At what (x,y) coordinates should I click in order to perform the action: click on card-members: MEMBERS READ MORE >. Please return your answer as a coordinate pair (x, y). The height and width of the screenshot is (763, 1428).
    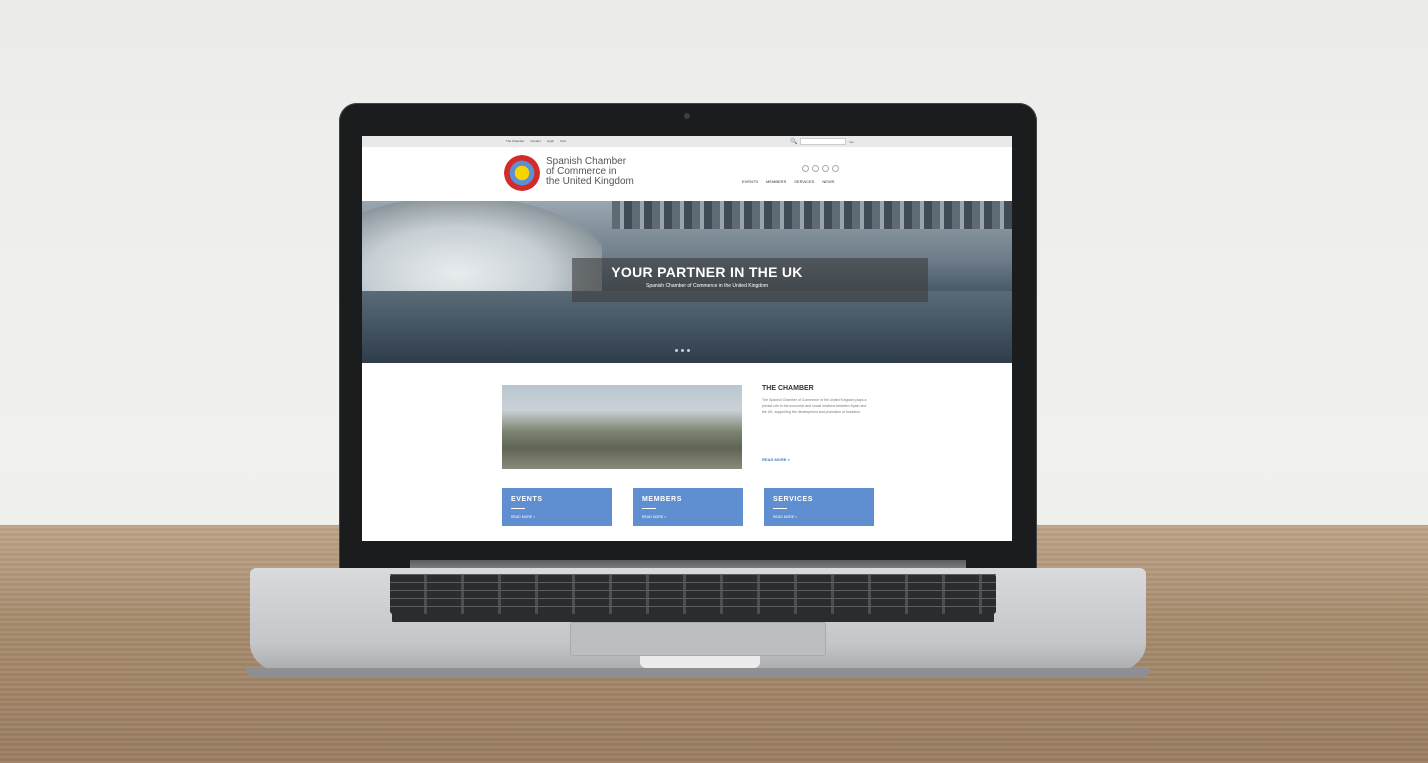
    Looking at the image, I should click on (688, 507).